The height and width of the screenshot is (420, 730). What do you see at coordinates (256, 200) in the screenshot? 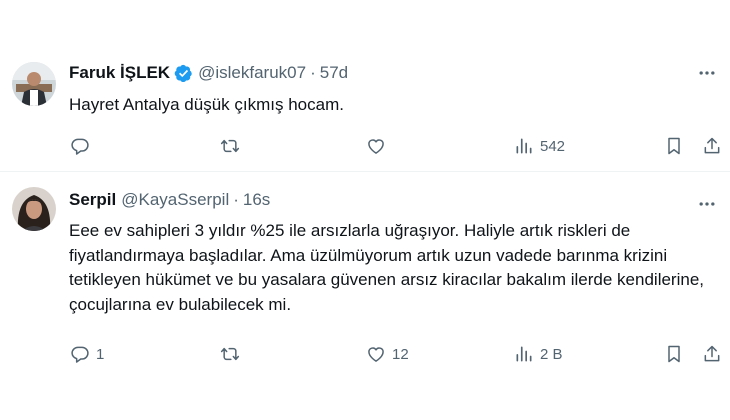
I see `timestamp: 16s` at bounding box center [256, 200].